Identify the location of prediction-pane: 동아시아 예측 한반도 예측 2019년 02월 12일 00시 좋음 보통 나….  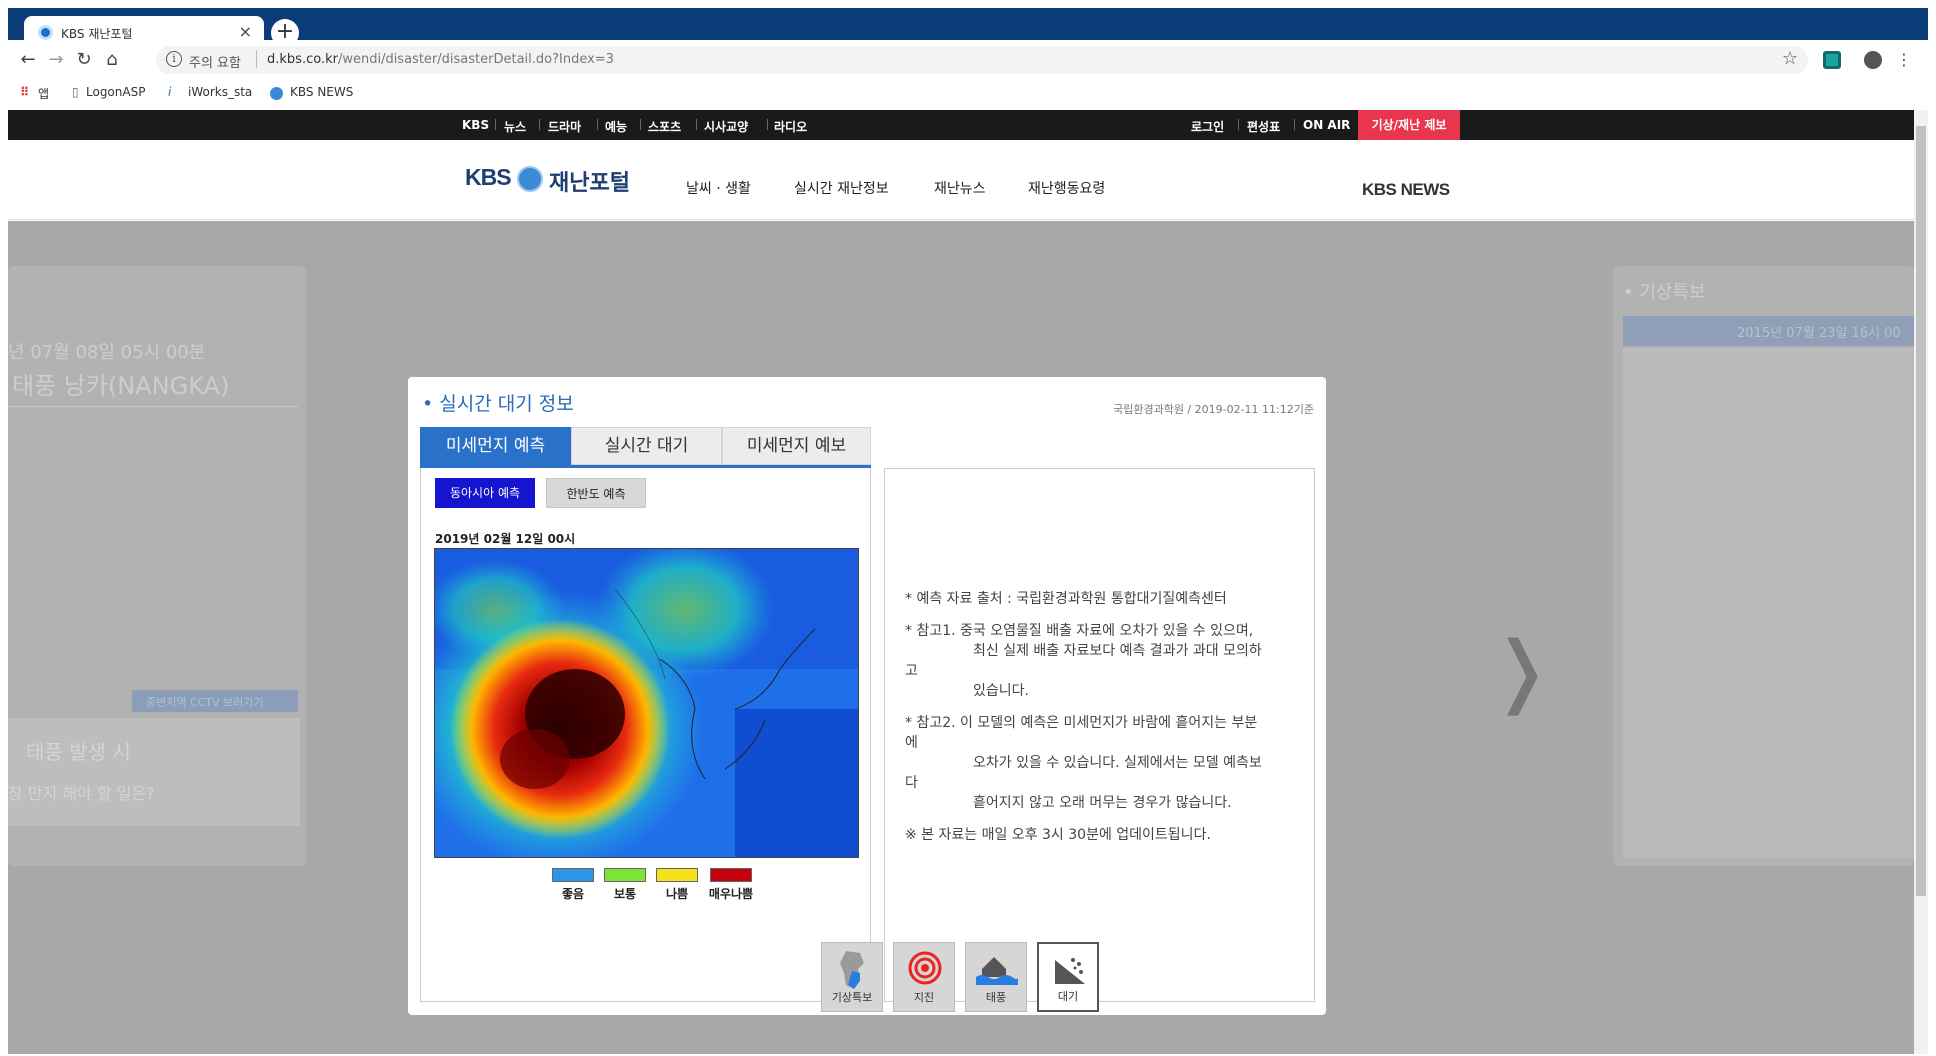
(645, 735).